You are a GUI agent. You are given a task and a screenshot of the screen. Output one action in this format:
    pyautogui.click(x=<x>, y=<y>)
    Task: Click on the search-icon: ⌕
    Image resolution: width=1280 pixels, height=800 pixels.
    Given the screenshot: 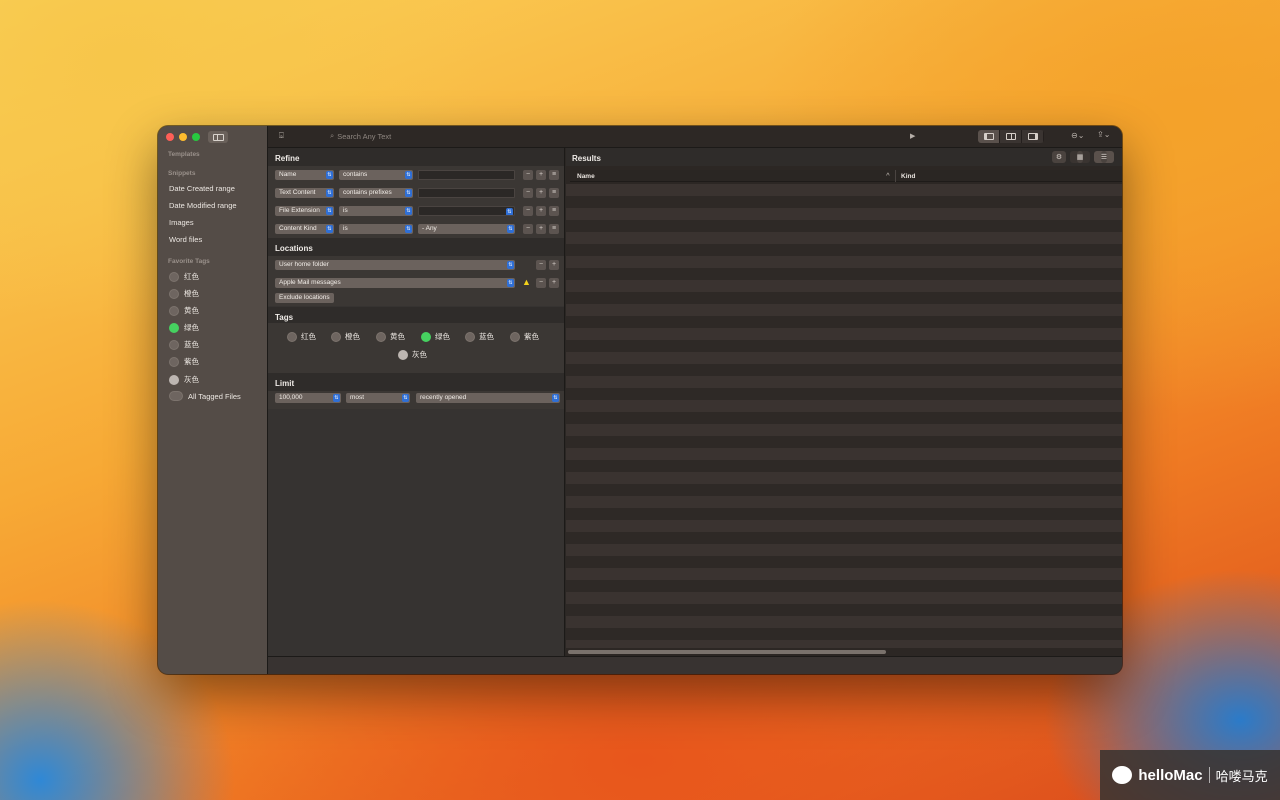 What is the action you would take?
    pyautogui.click(x=332, y=135)
    